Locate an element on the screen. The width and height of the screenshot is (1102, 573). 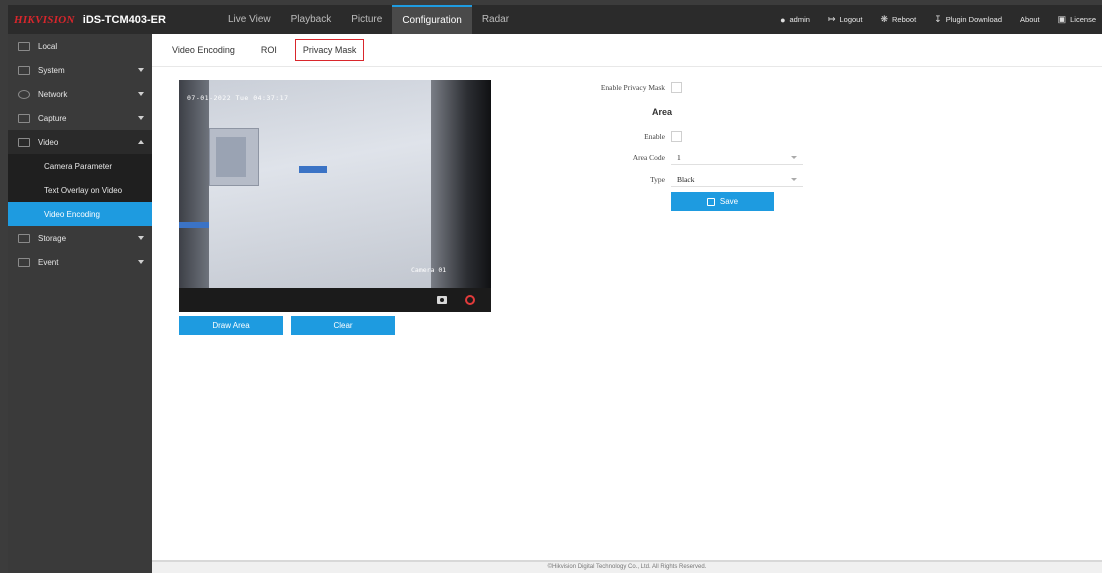
area-code-select: 1 is located at coordinates (737, 157).